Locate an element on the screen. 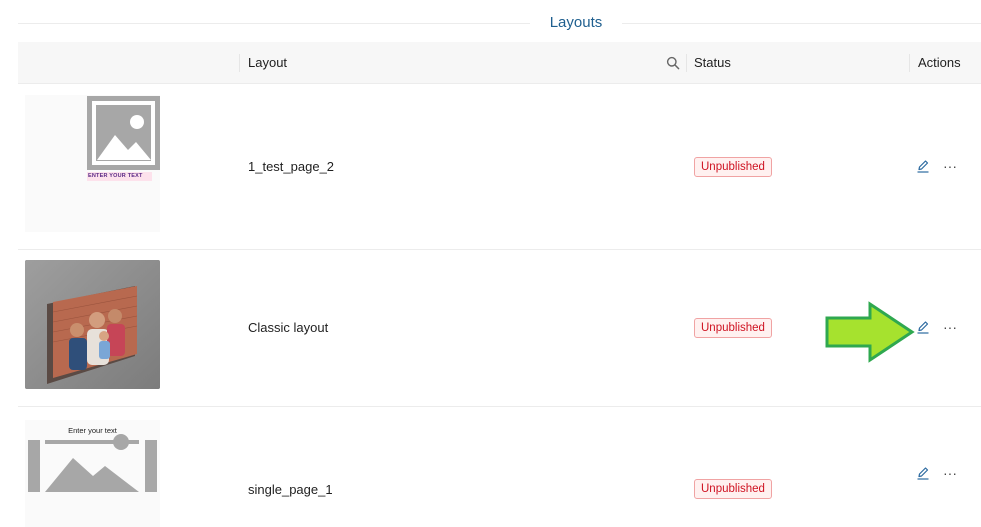  header-divider-right is located at coordinates (801, 23).